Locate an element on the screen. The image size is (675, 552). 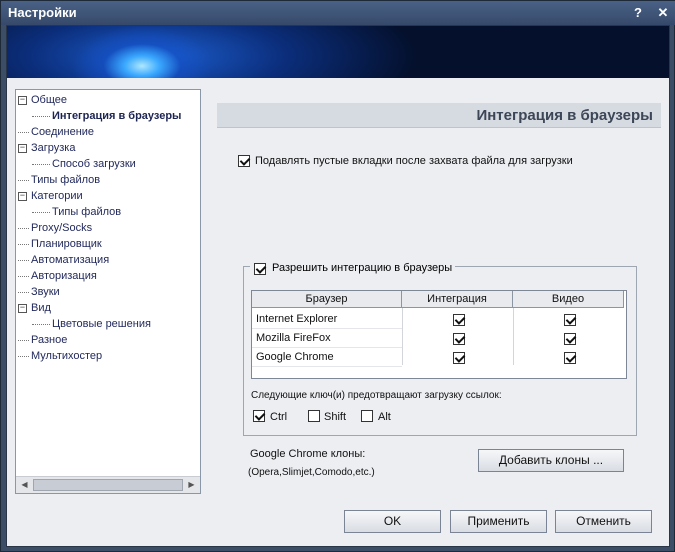
chrome-clones-label: Google Chrome клоны: is located at coordinates (308, 454).